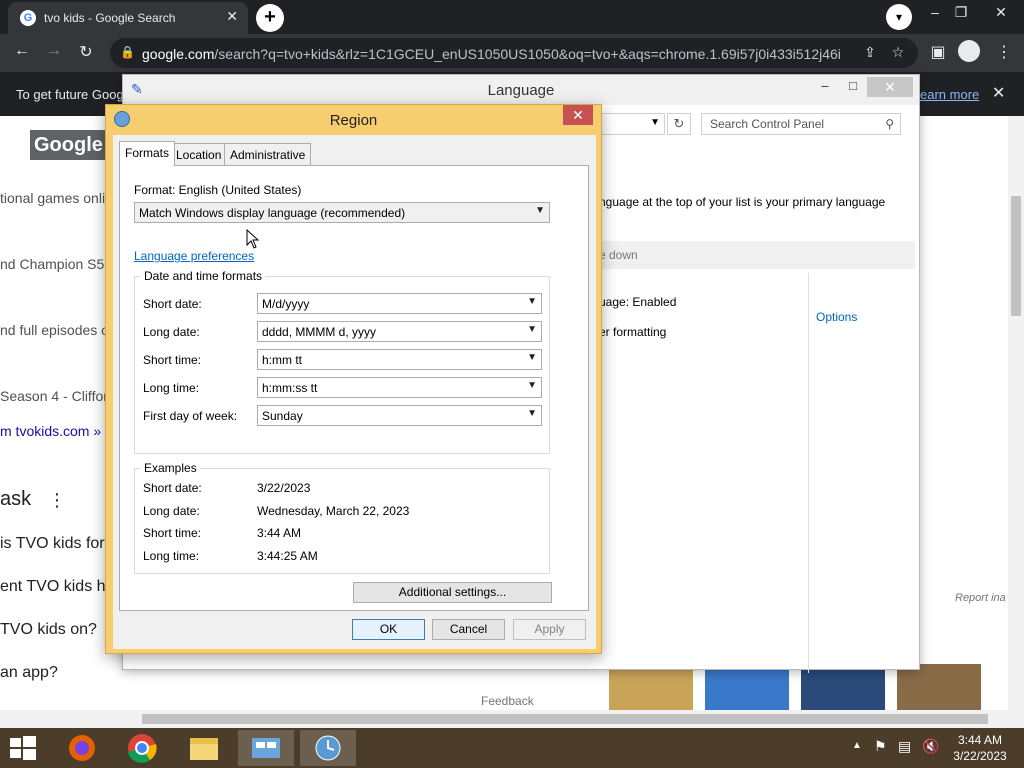 The height and width of the screenshot is (768, 1024). Describe the element at coordinates (618, 255) in the screenshot. I see `move-down-button: e down` at that location.